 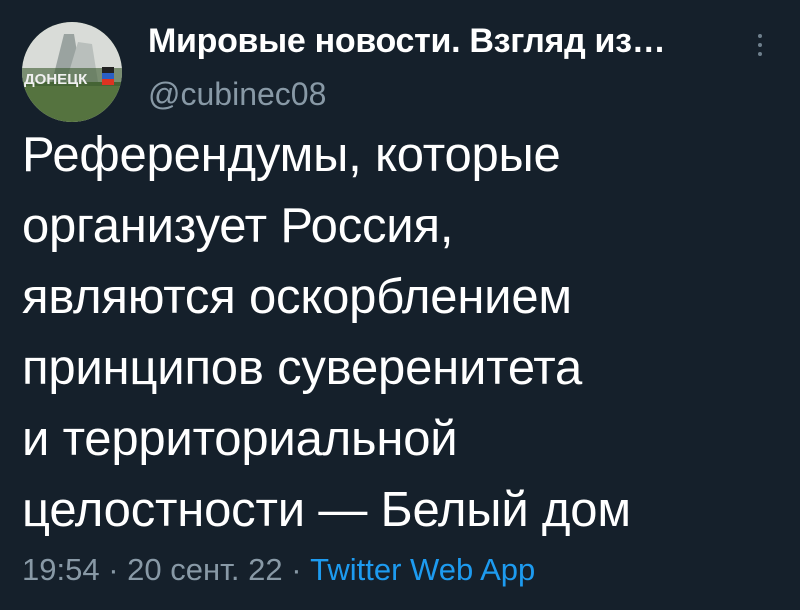 What do you see at coordinates (422, 569) in the screenshot?
I see `tweet-source-link: Twitter Web App` at bounding box center [422, 569].